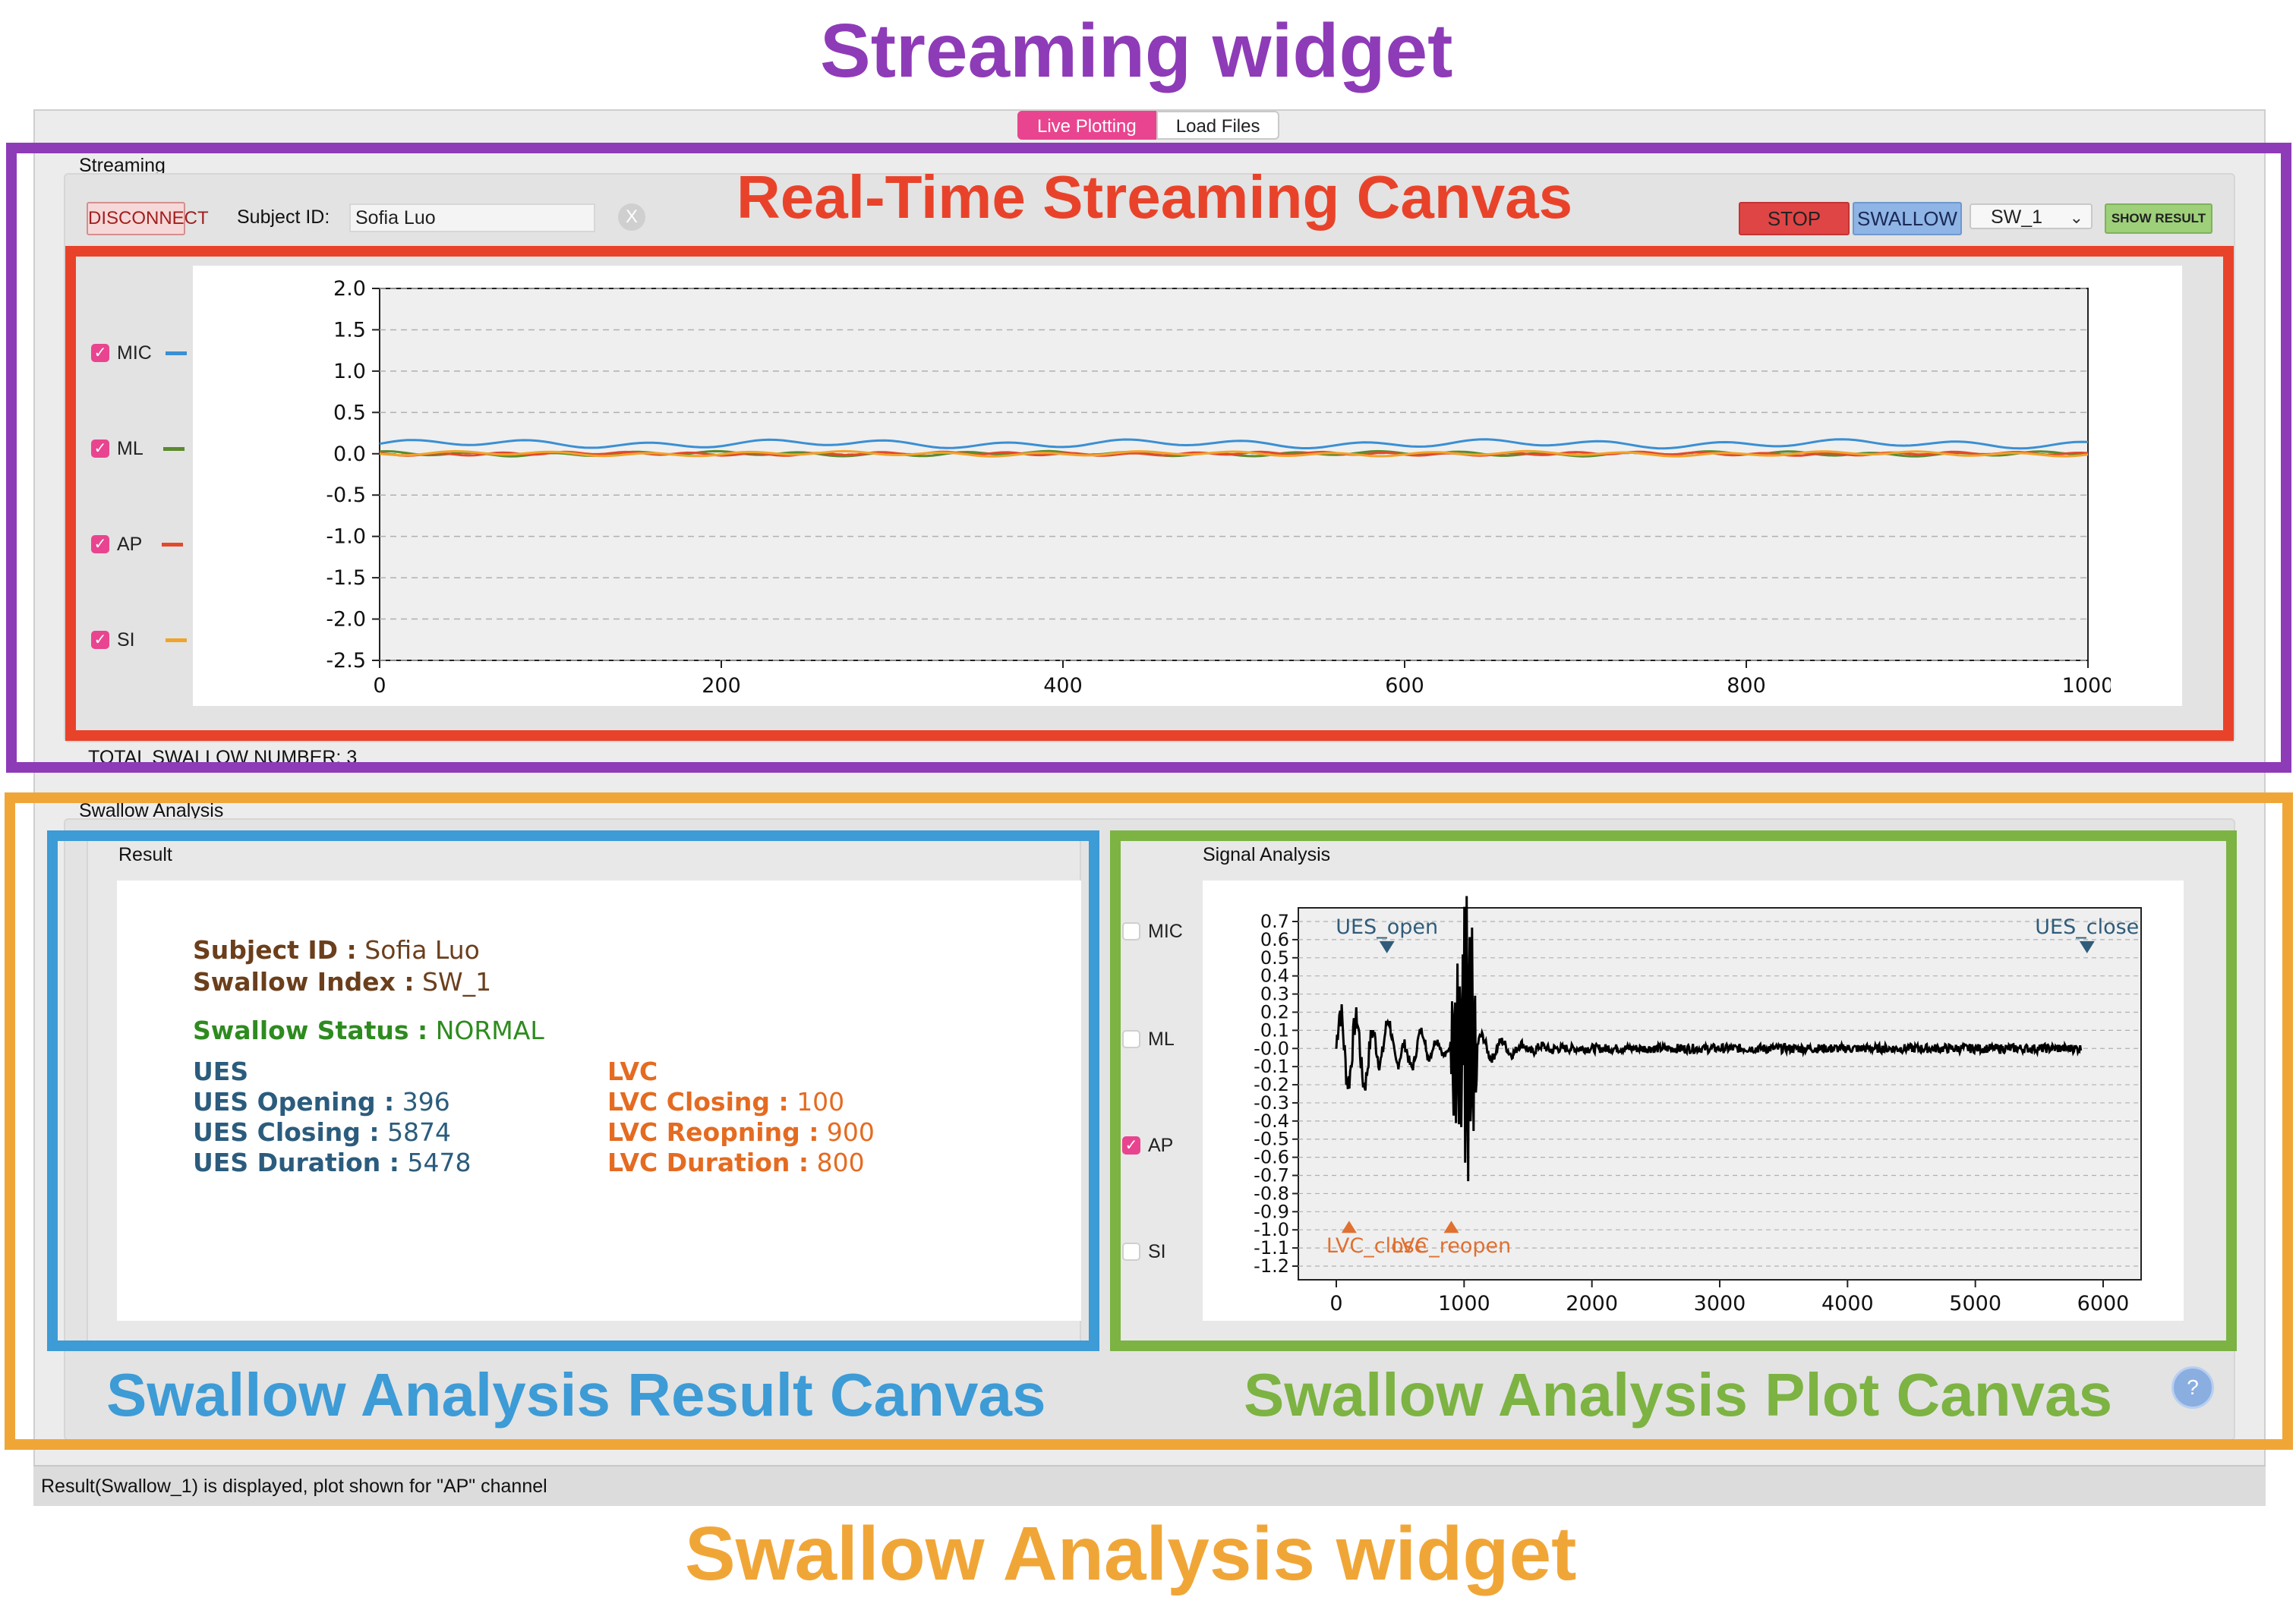  What do you see at coordinates (1137, 50) in the screenshot?
I see `streaming-widget-title: Streaming widget` at bounding box center [1137, 50].